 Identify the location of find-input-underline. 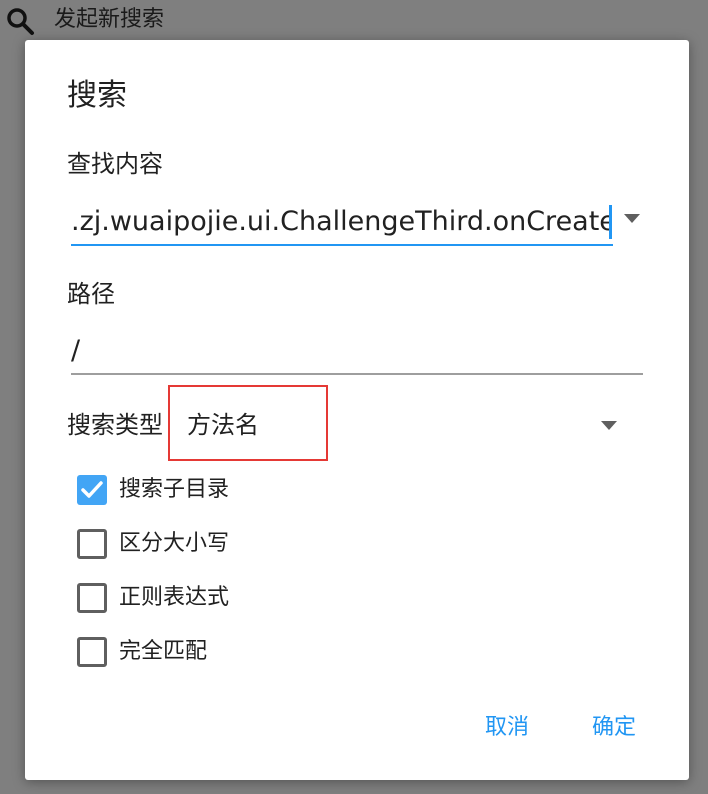
(342, 245).